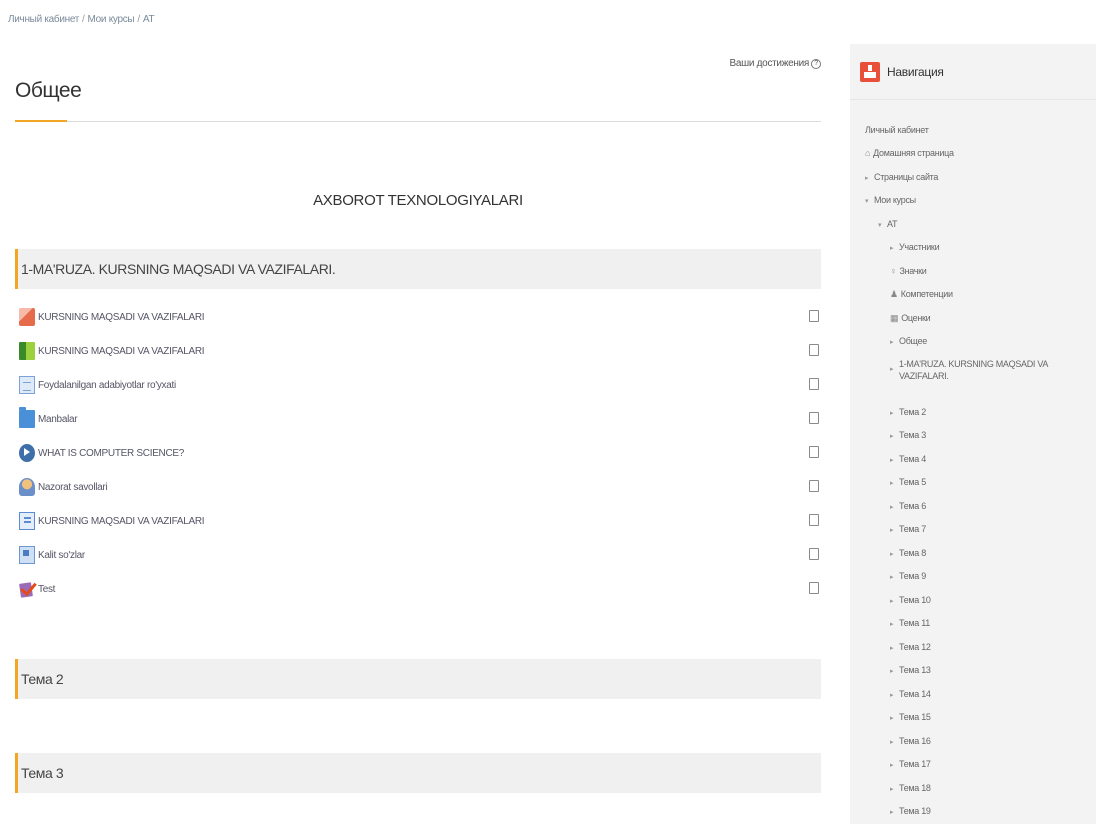 This screenshot has height=824, width=1096. Describe the element at coordinates (912, 506) in the screenshot. I see `nav-item-label: Тема 6` at that location.